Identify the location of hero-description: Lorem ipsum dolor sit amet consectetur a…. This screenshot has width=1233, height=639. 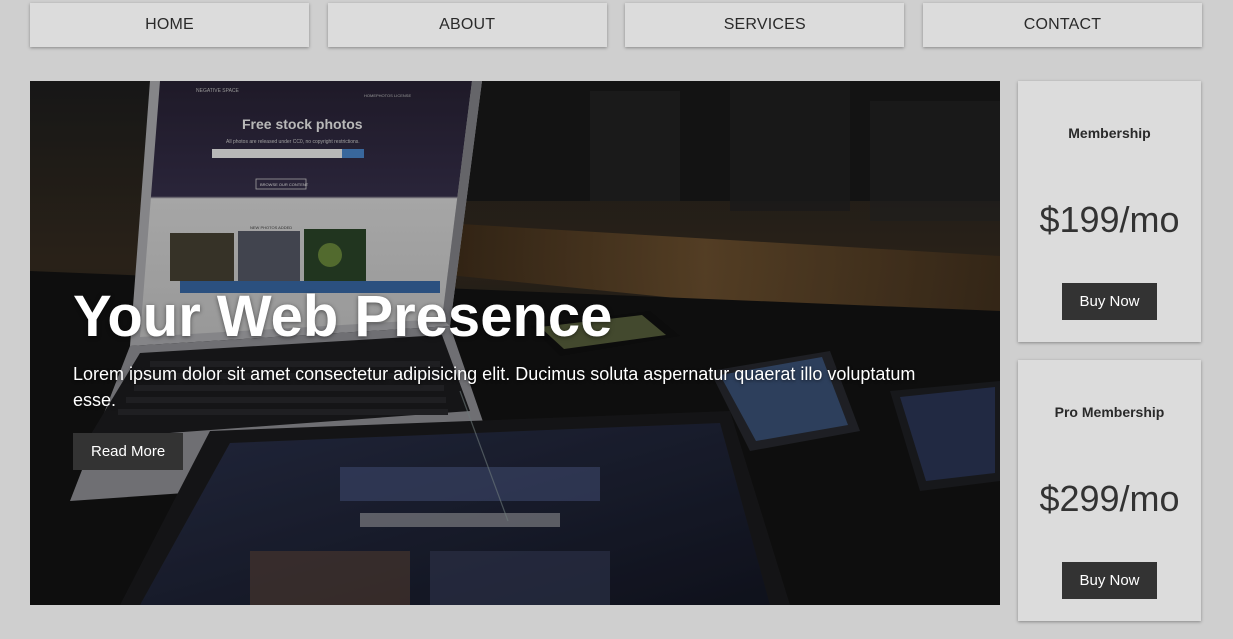
(494, 387).